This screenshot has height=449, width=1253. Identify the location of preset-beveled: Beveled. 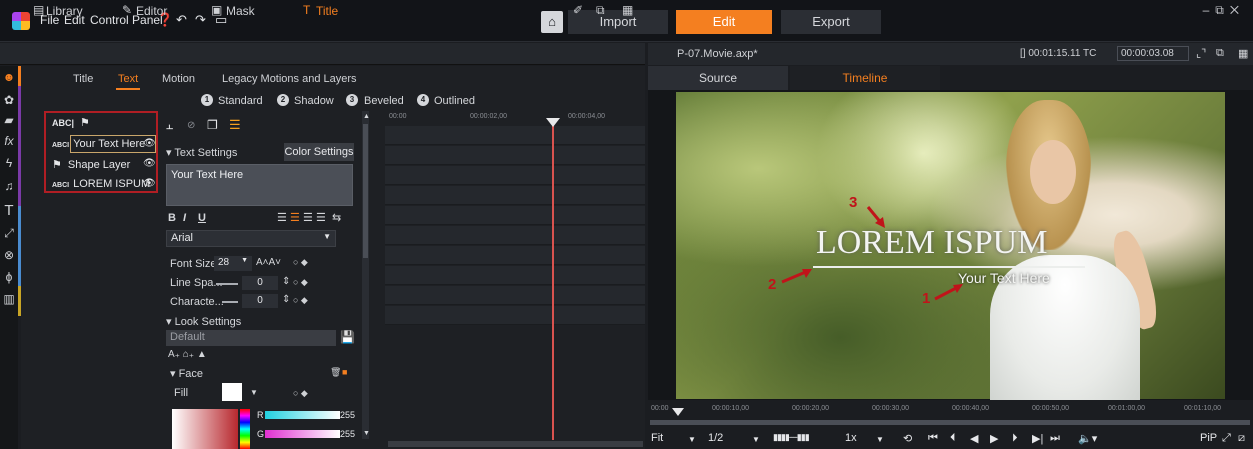
(384, 101).